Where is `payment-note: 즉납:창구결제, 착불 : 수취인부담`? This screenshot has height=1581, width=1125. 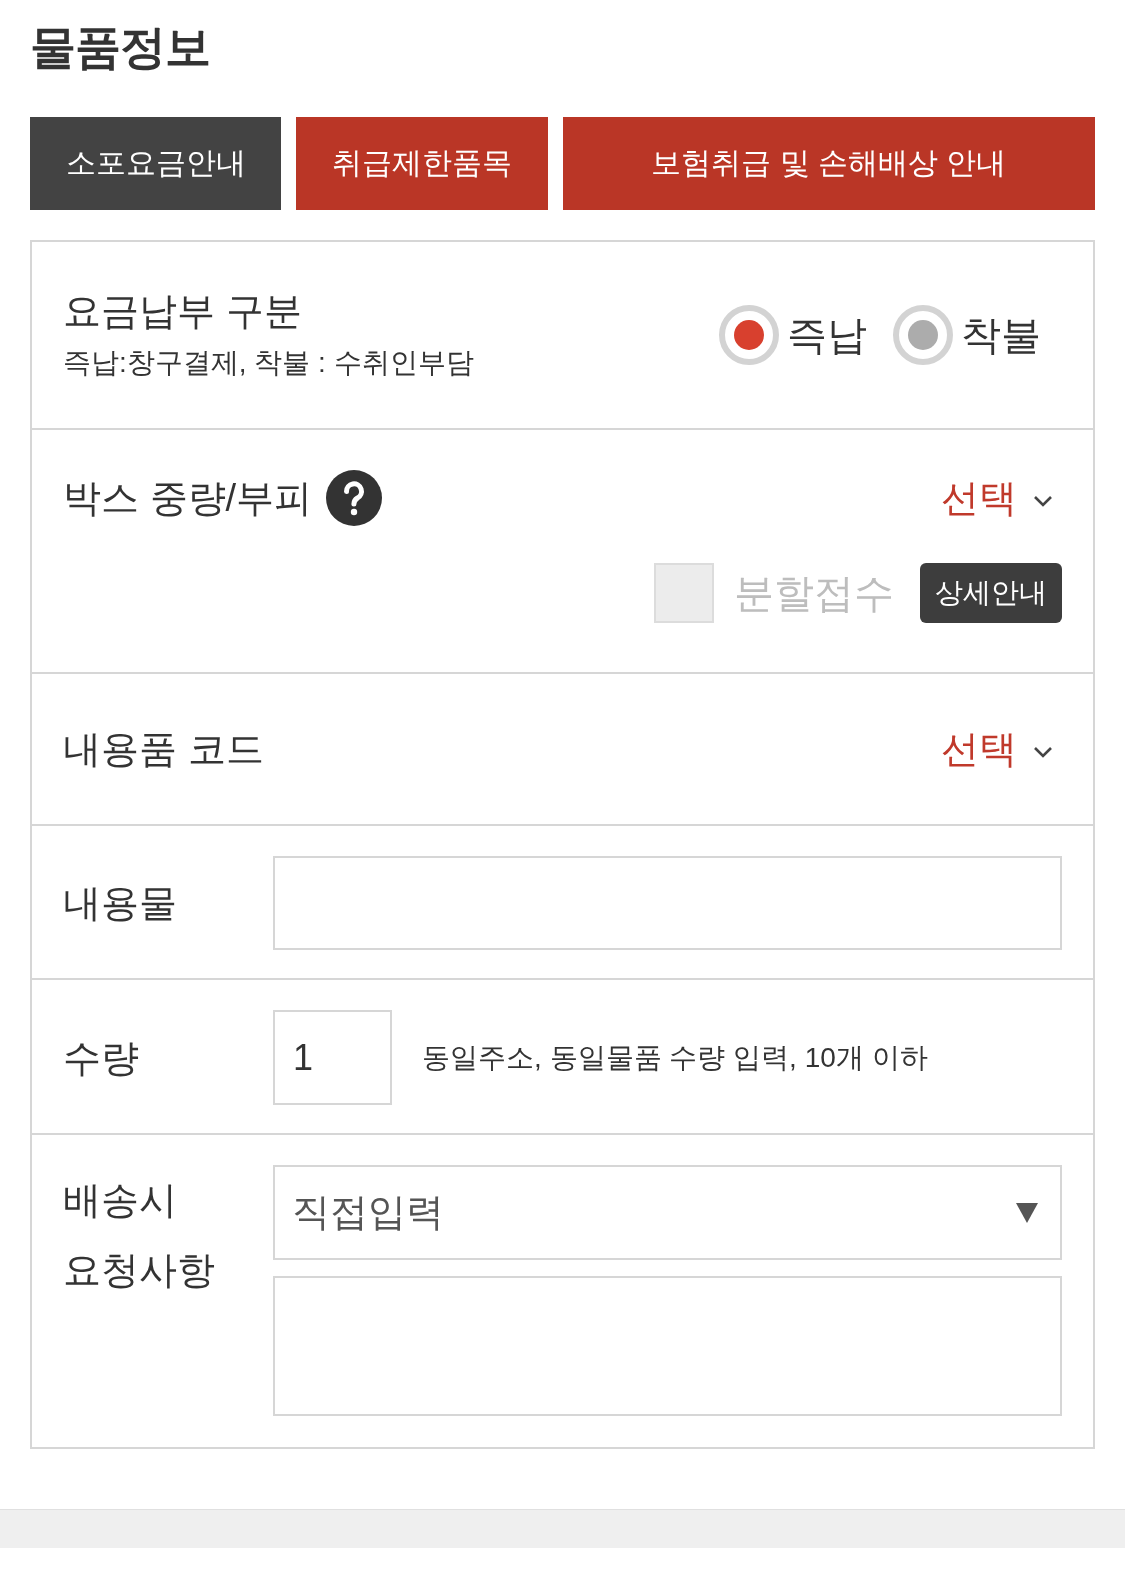
payment-note: 즉납:창구결제, 착불 : 수취인부담 is located at coordinates (268, 363).